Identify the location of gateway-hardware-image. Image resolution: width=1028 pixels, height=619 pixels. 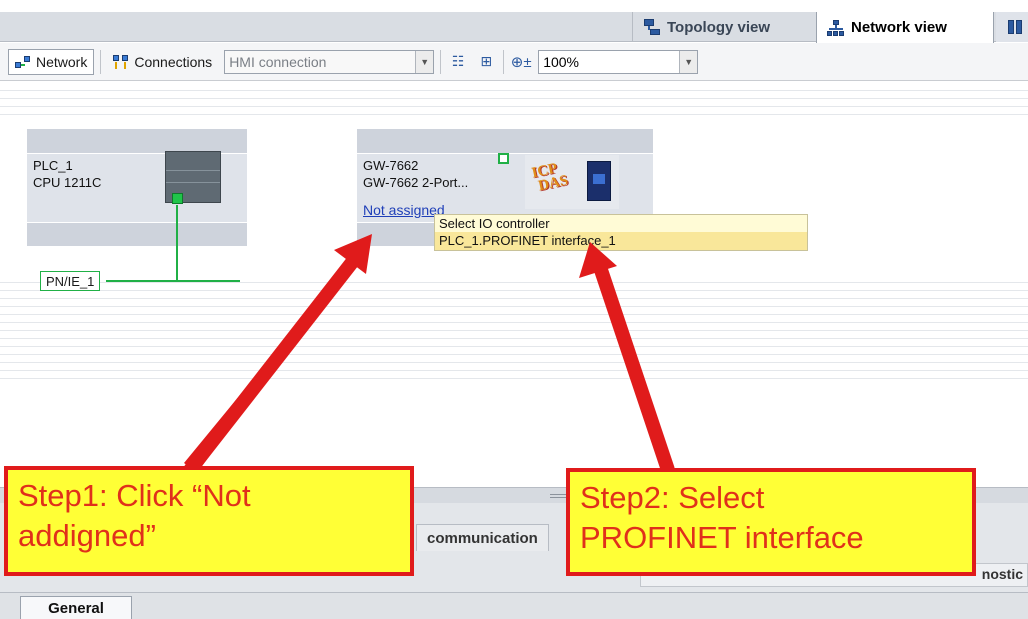
(599, 181).